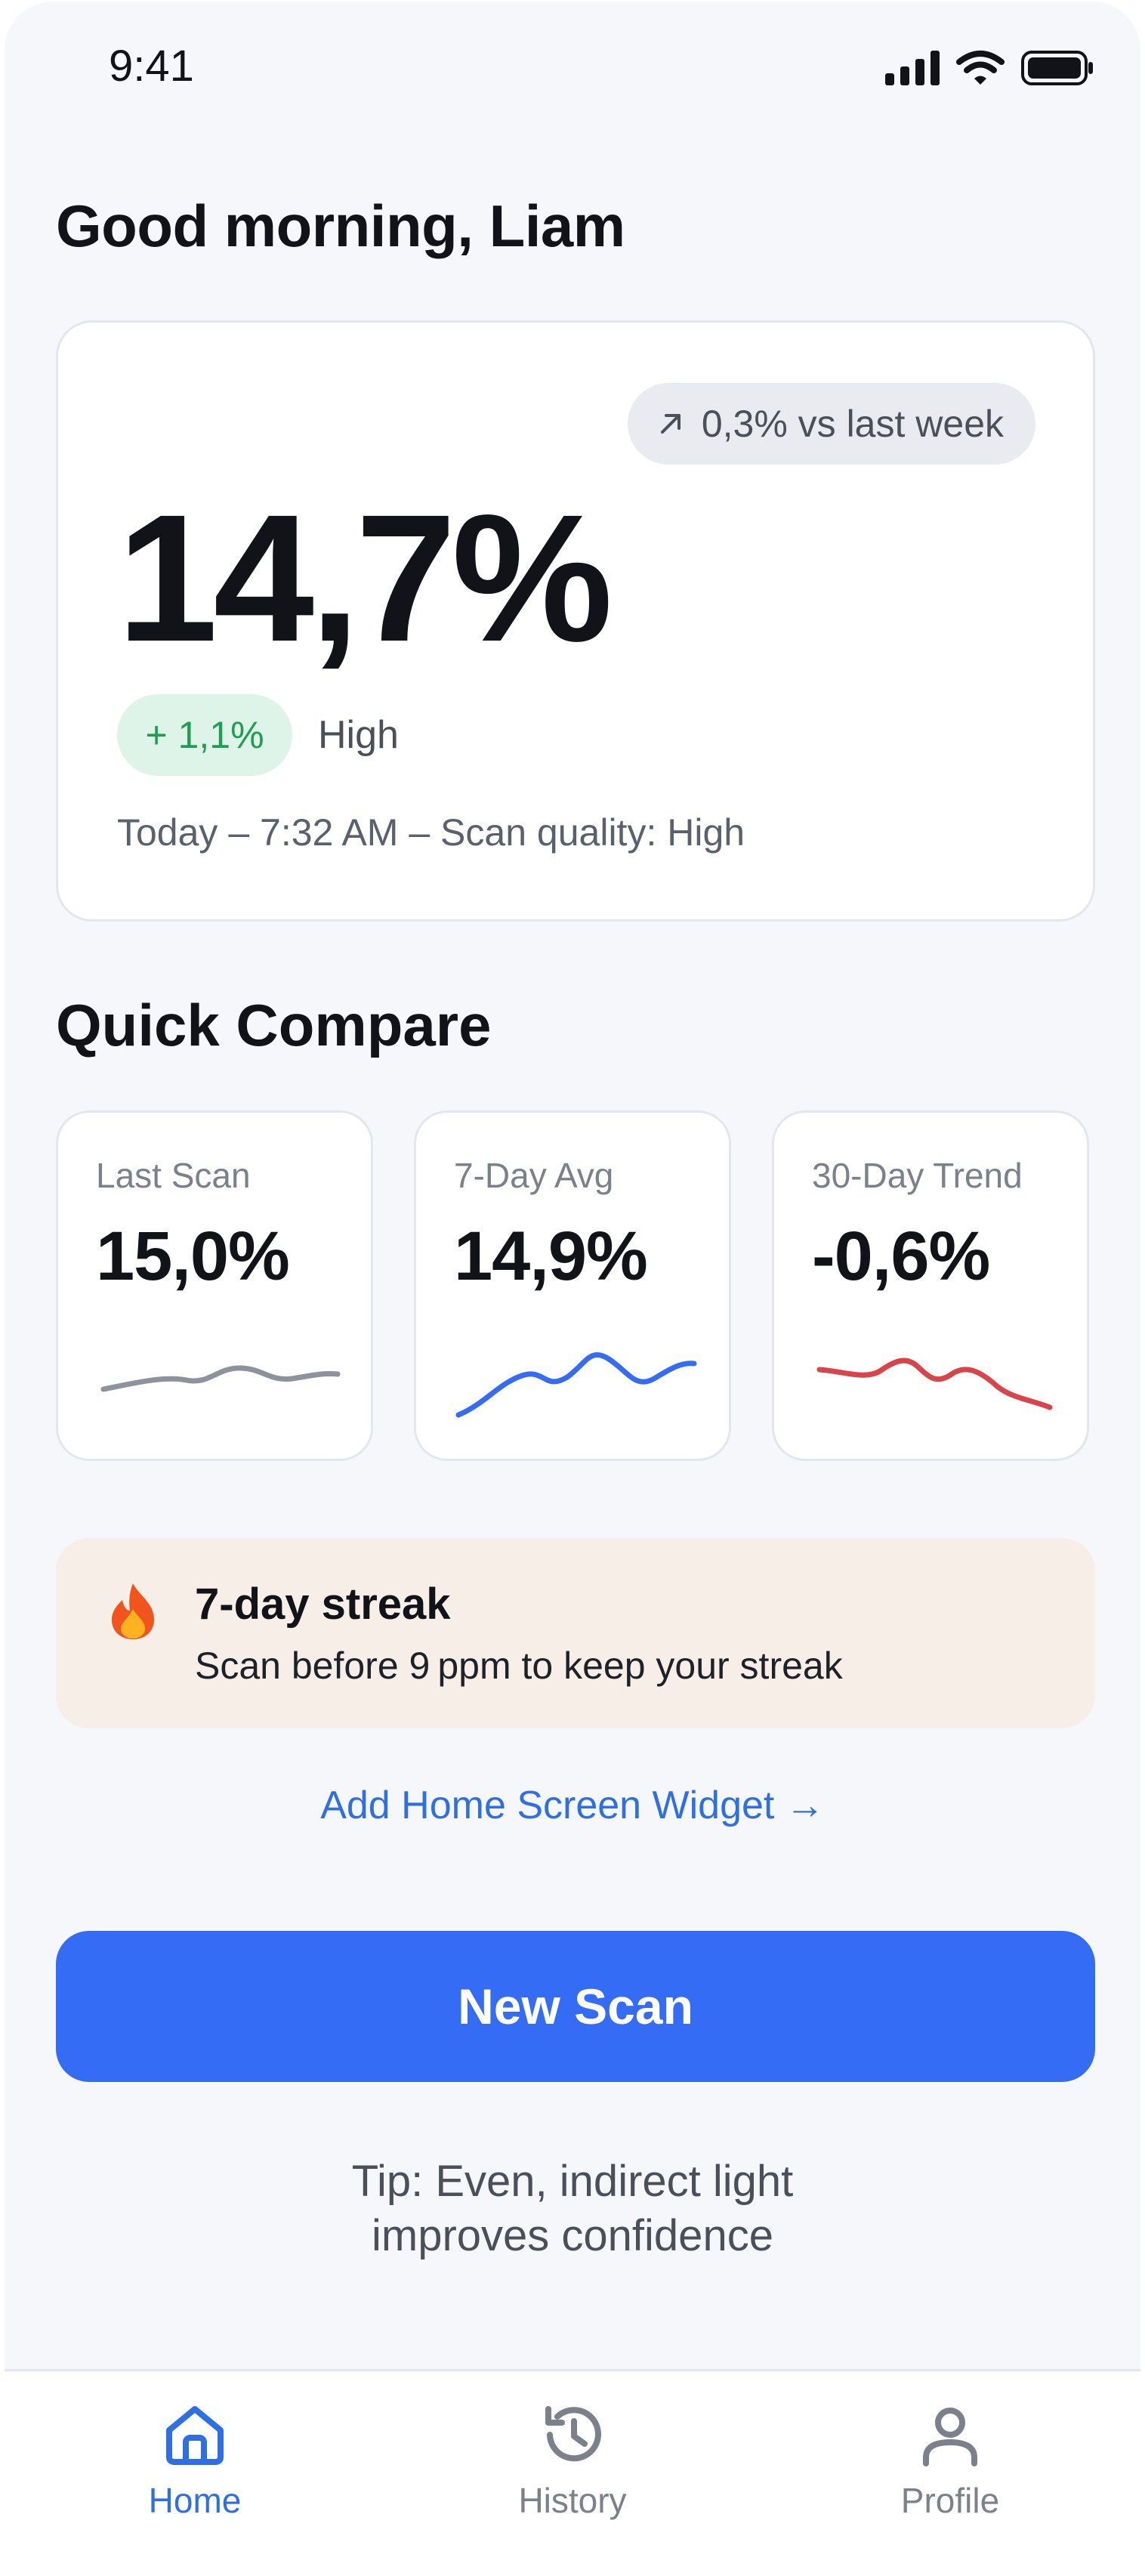 This screenshot has height=2576, width=1145. What do you see at coordinates (575, 2006) in the screenshot?
I see `new-scan-button: New Scan` at bounding box center [575, 2006].